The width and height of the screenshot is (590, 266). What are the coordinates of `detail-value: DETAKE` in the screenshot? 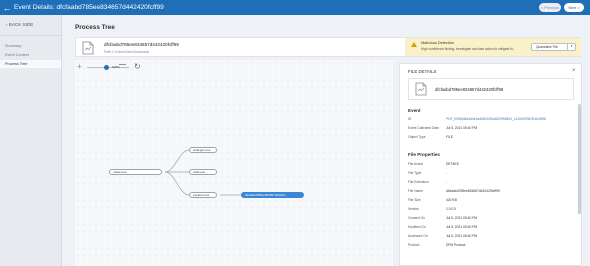 It's located at (452, 164).